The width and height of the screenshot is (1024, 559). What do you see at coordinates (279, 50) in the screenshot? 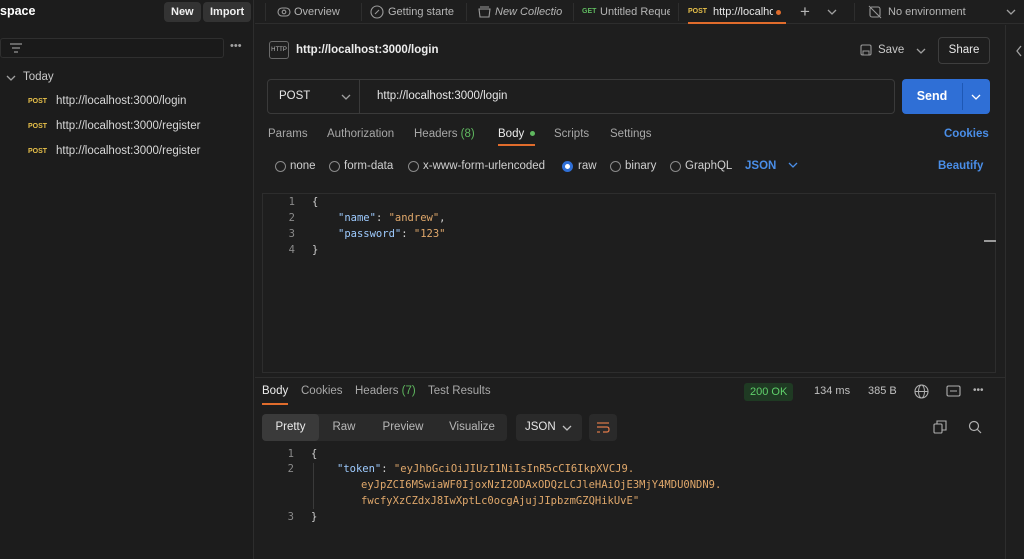
I see `http-icon: HTTP` at bounding box center [279, 50].